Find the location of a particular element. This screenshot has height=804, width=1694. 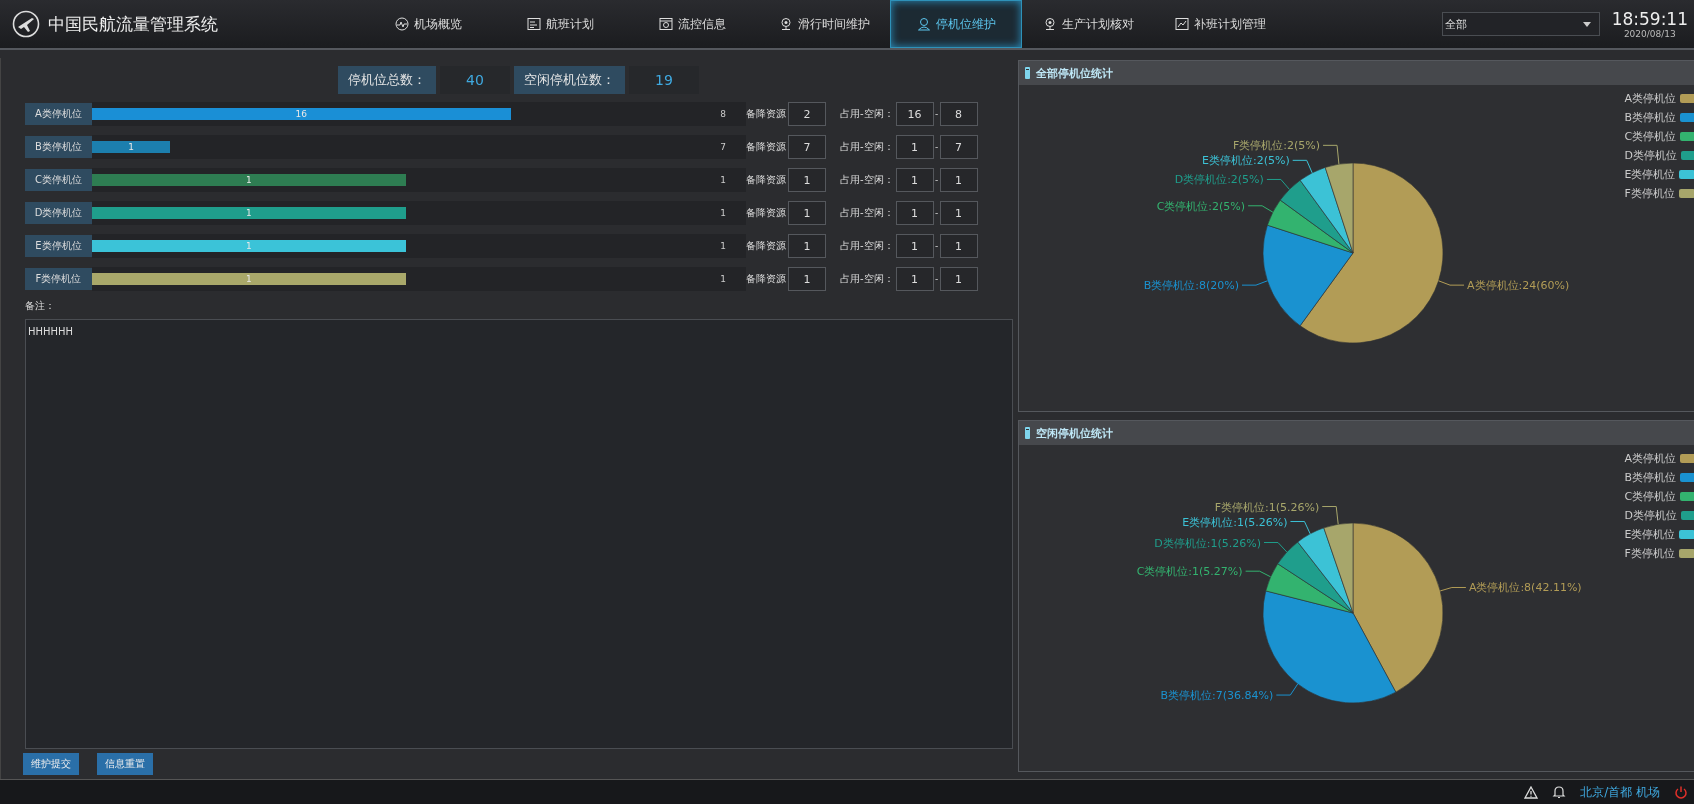

slice-label: D类停机位:1(5.26%) is located at coordinates (1207, 543).